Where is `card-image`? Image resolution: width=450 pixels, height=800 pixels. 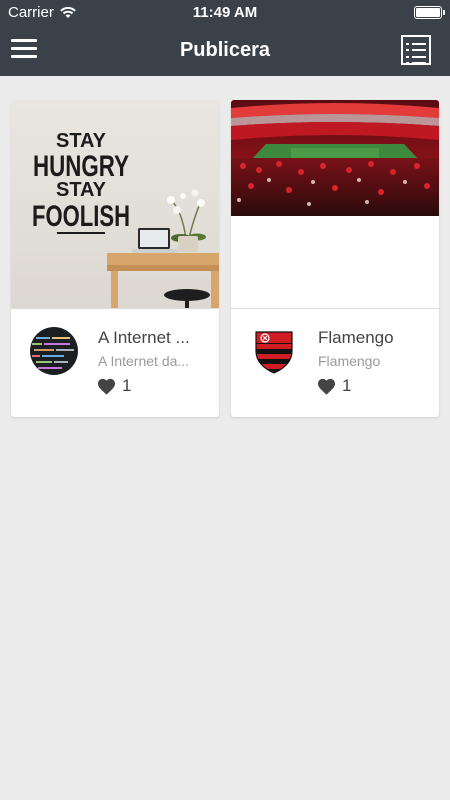 card-image is located at coordinates (335, 204).